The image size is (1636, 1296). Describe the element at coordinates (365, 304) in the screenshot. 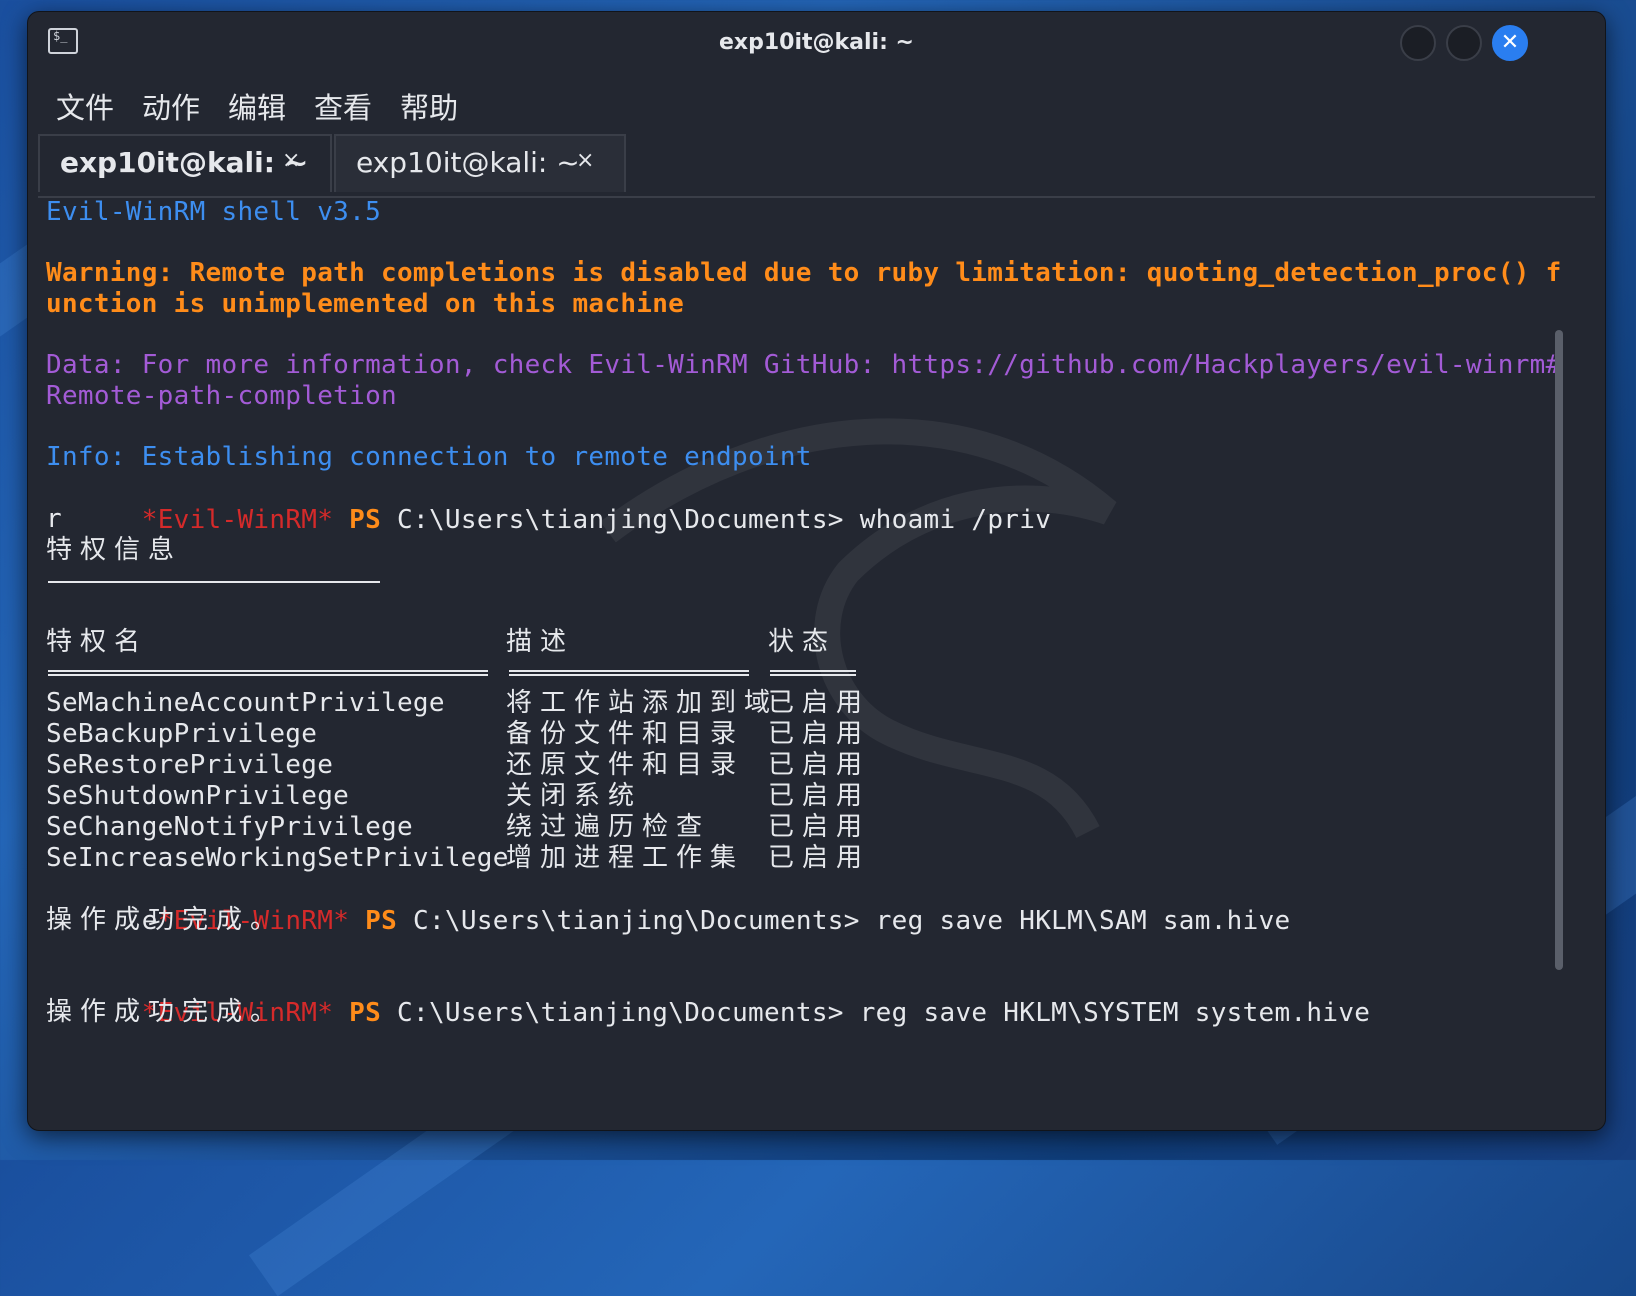

I see `warning-line: unction is unimplemented on this machine` at that location.